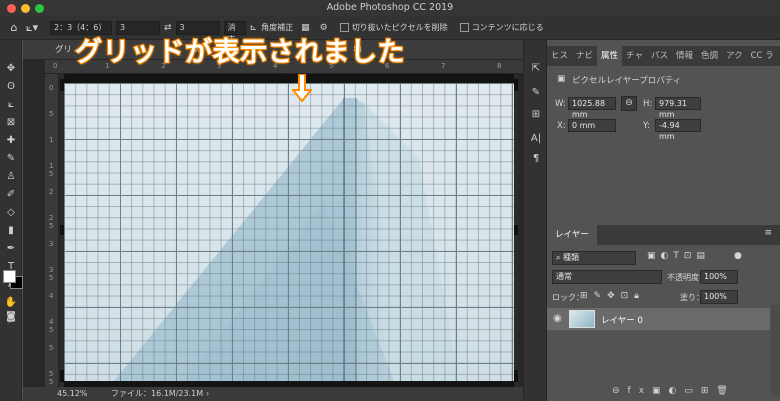  I want to click on w-label: W:, so click(560, 104).